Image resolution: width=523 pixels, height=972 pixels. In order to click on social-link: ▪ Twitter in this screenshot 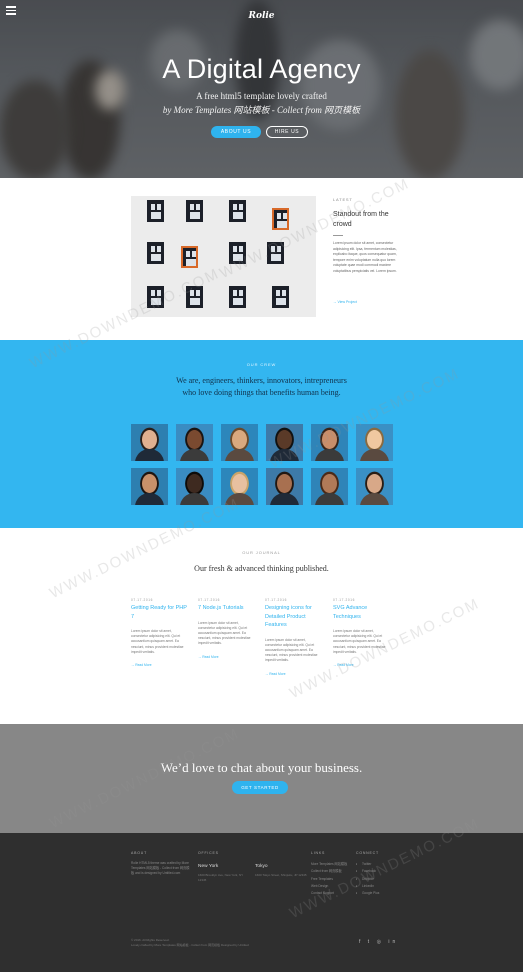, I will do `click(376, 864)`.